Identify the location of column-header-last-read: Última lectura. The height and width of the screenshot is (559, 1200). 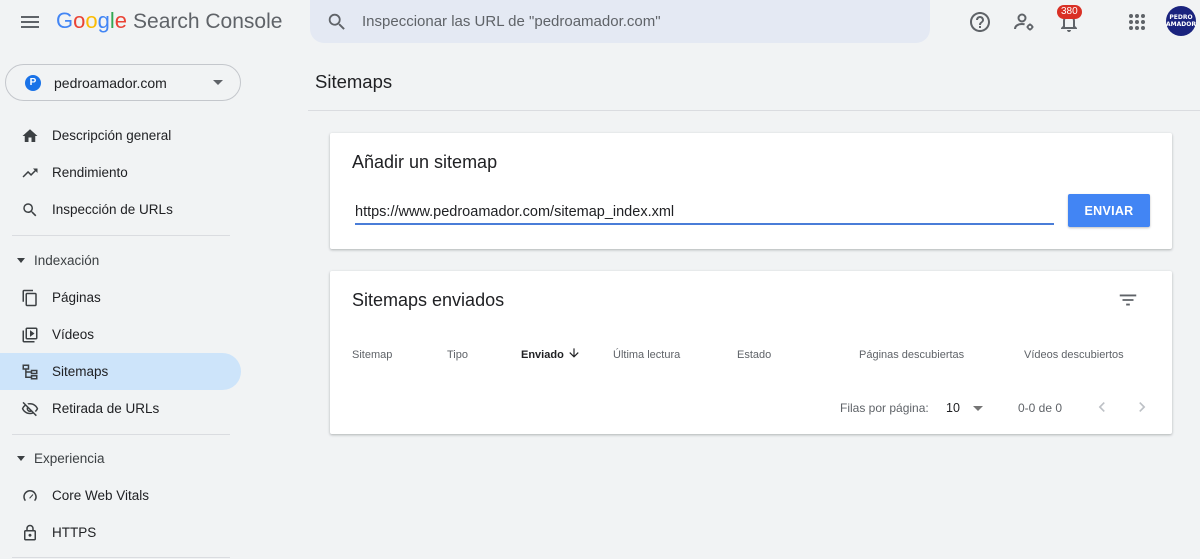
(646, 355).